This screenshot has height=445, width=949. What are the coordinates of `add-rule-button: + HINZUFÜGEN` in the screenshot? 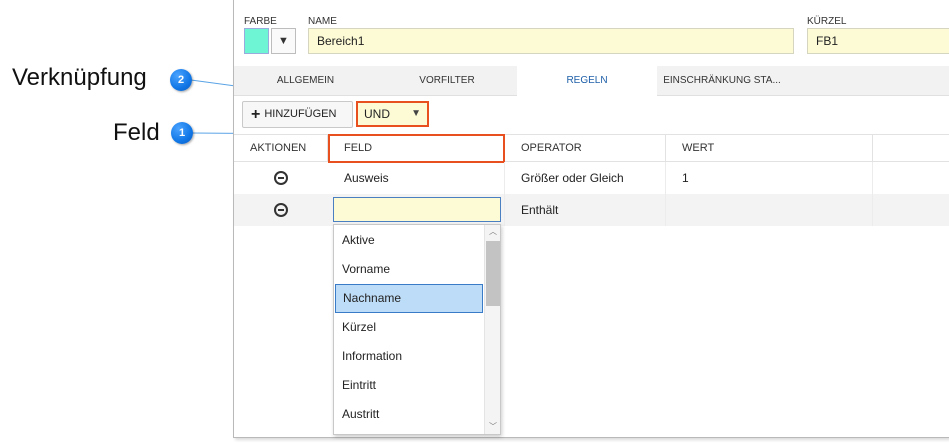 It's located at (297, 114).